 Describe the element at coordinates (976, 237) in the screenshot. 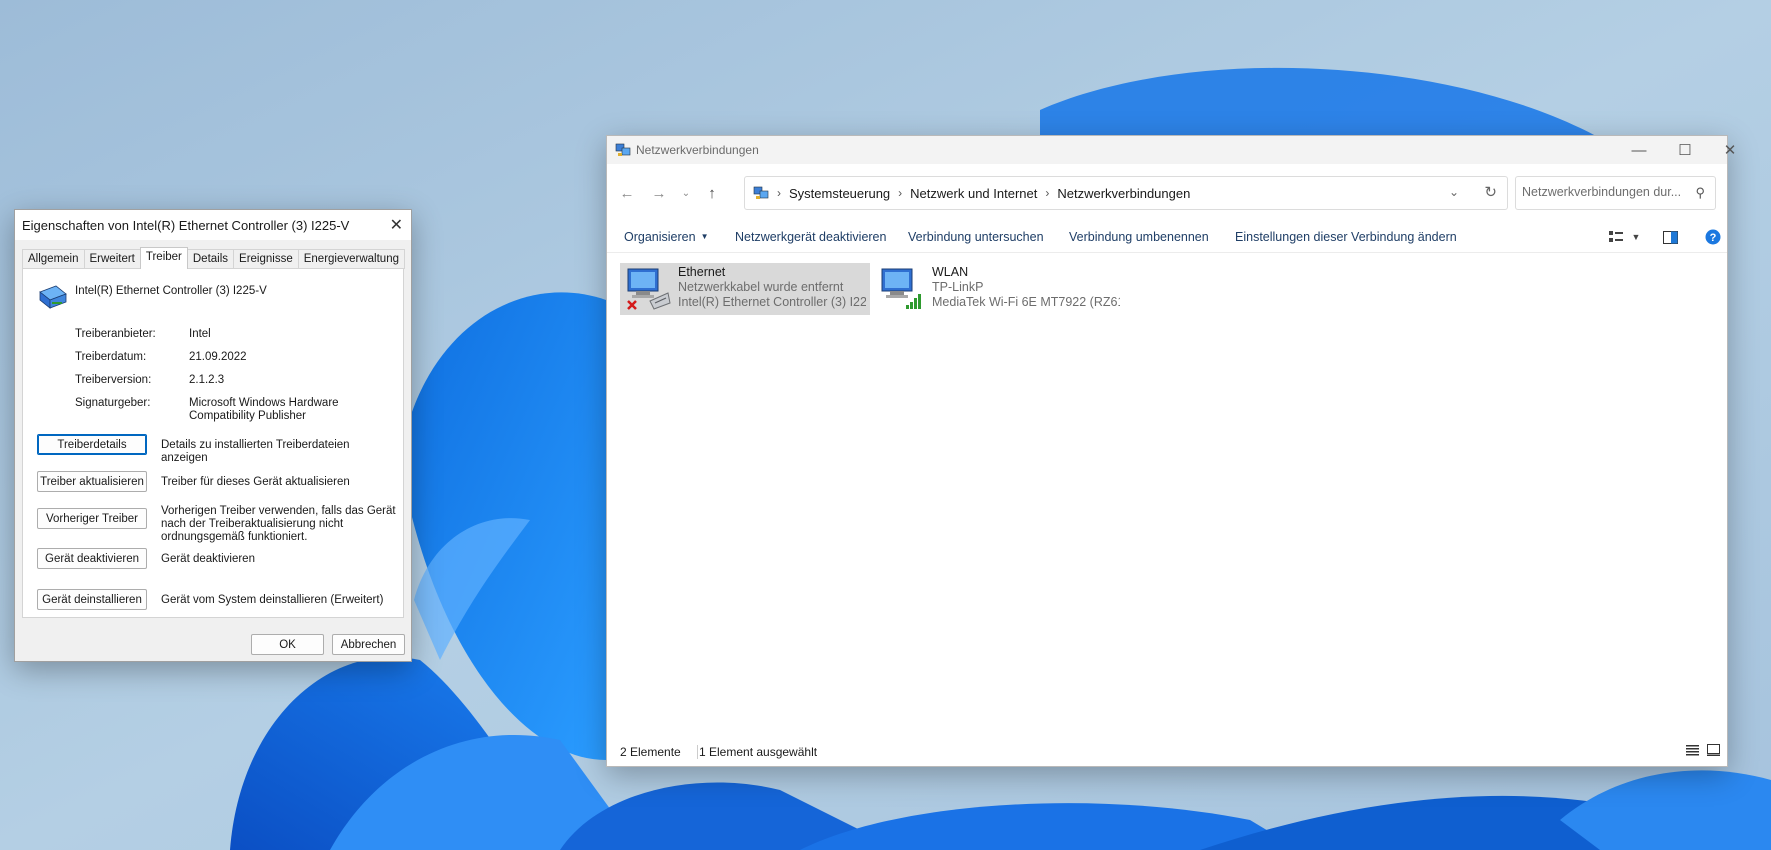

I see `diagnose-connection-button: Verbindung untersuchen` at that location.